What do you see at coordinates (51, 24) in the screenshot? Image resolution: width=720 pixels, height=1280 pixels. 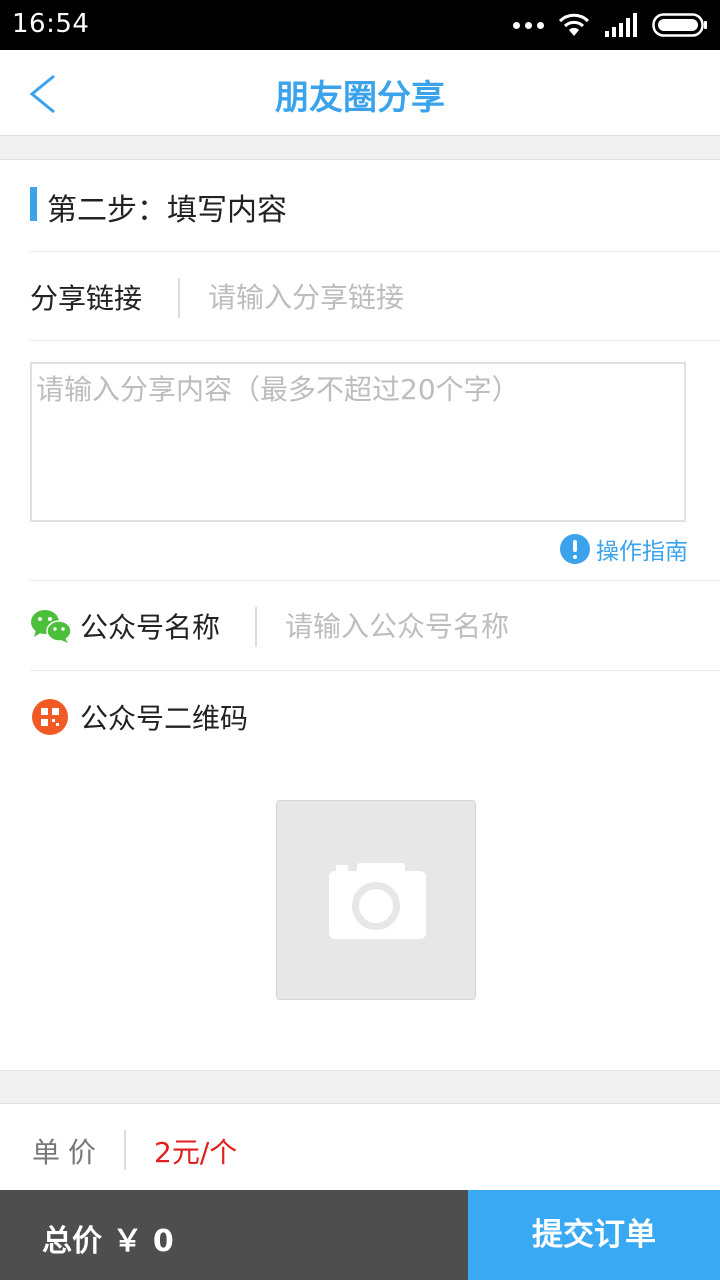 I see `status-time: 16:54` at bounding box center [51, 24].